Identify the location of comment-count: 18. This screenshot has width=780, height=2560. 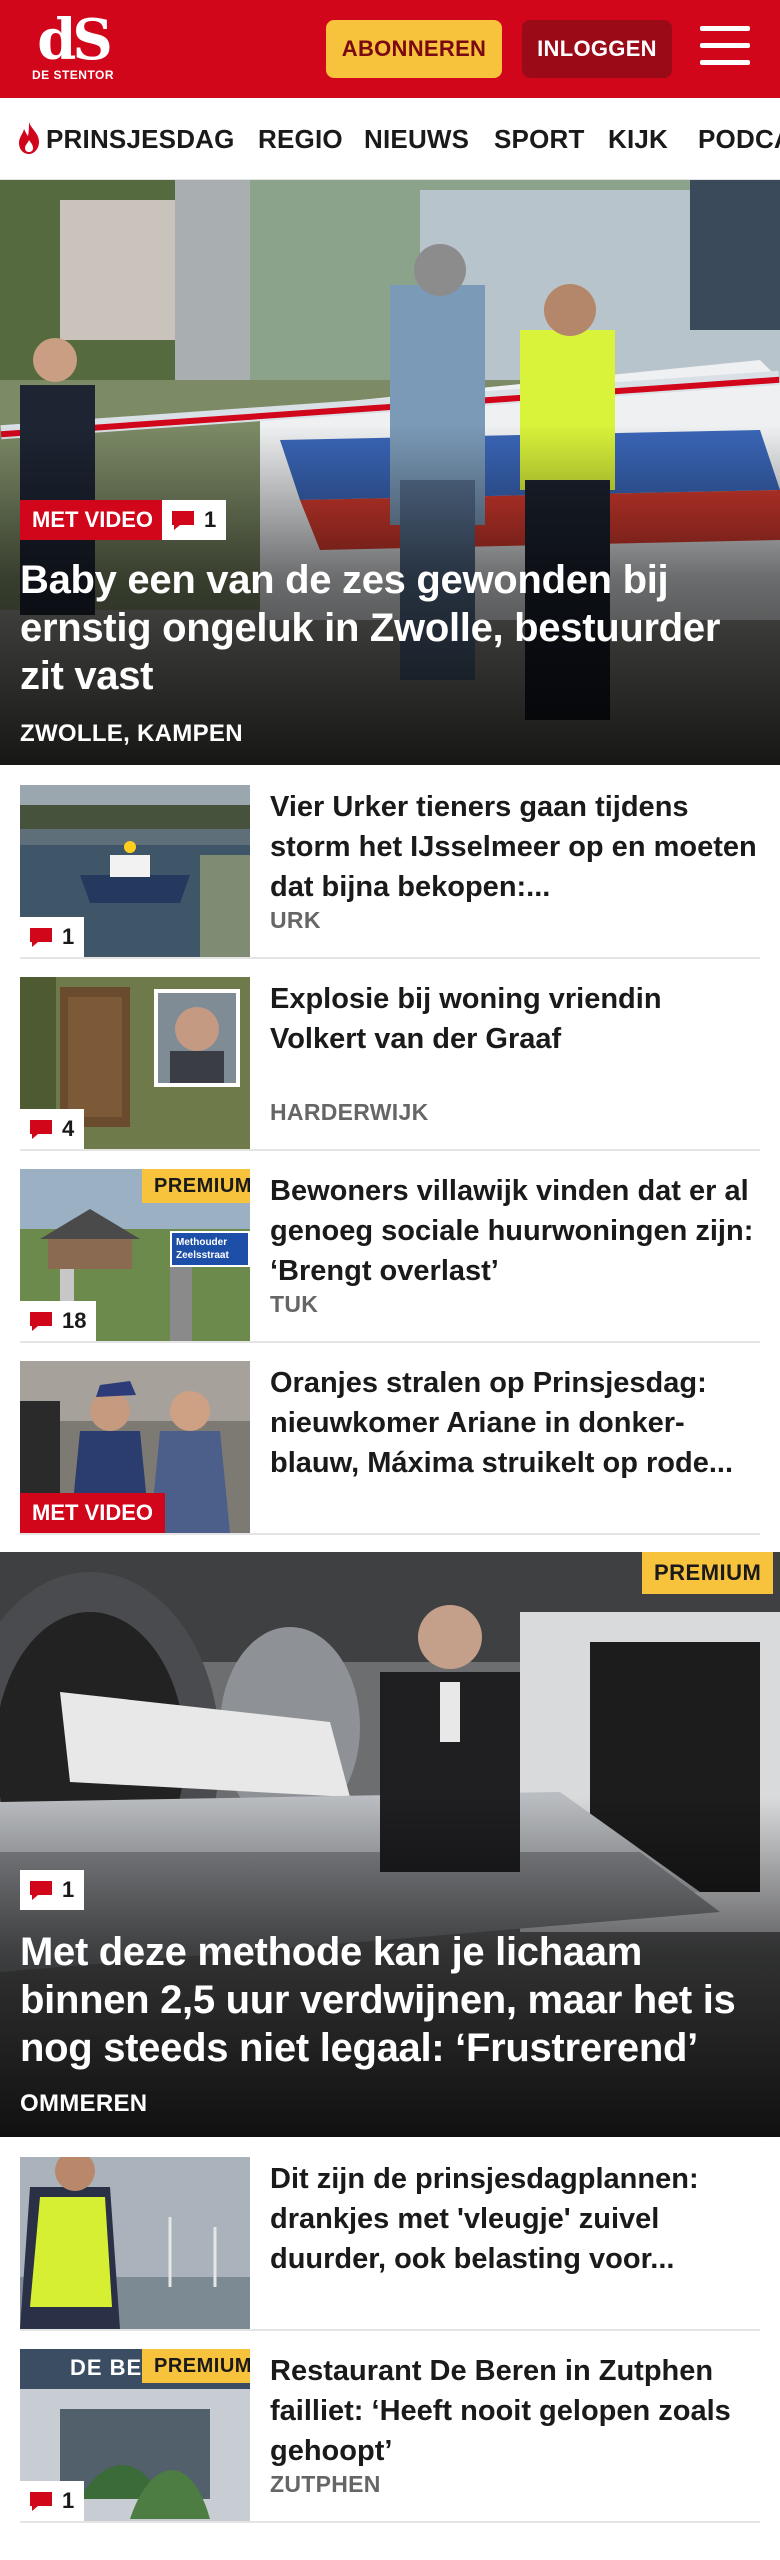
(74, 1320).